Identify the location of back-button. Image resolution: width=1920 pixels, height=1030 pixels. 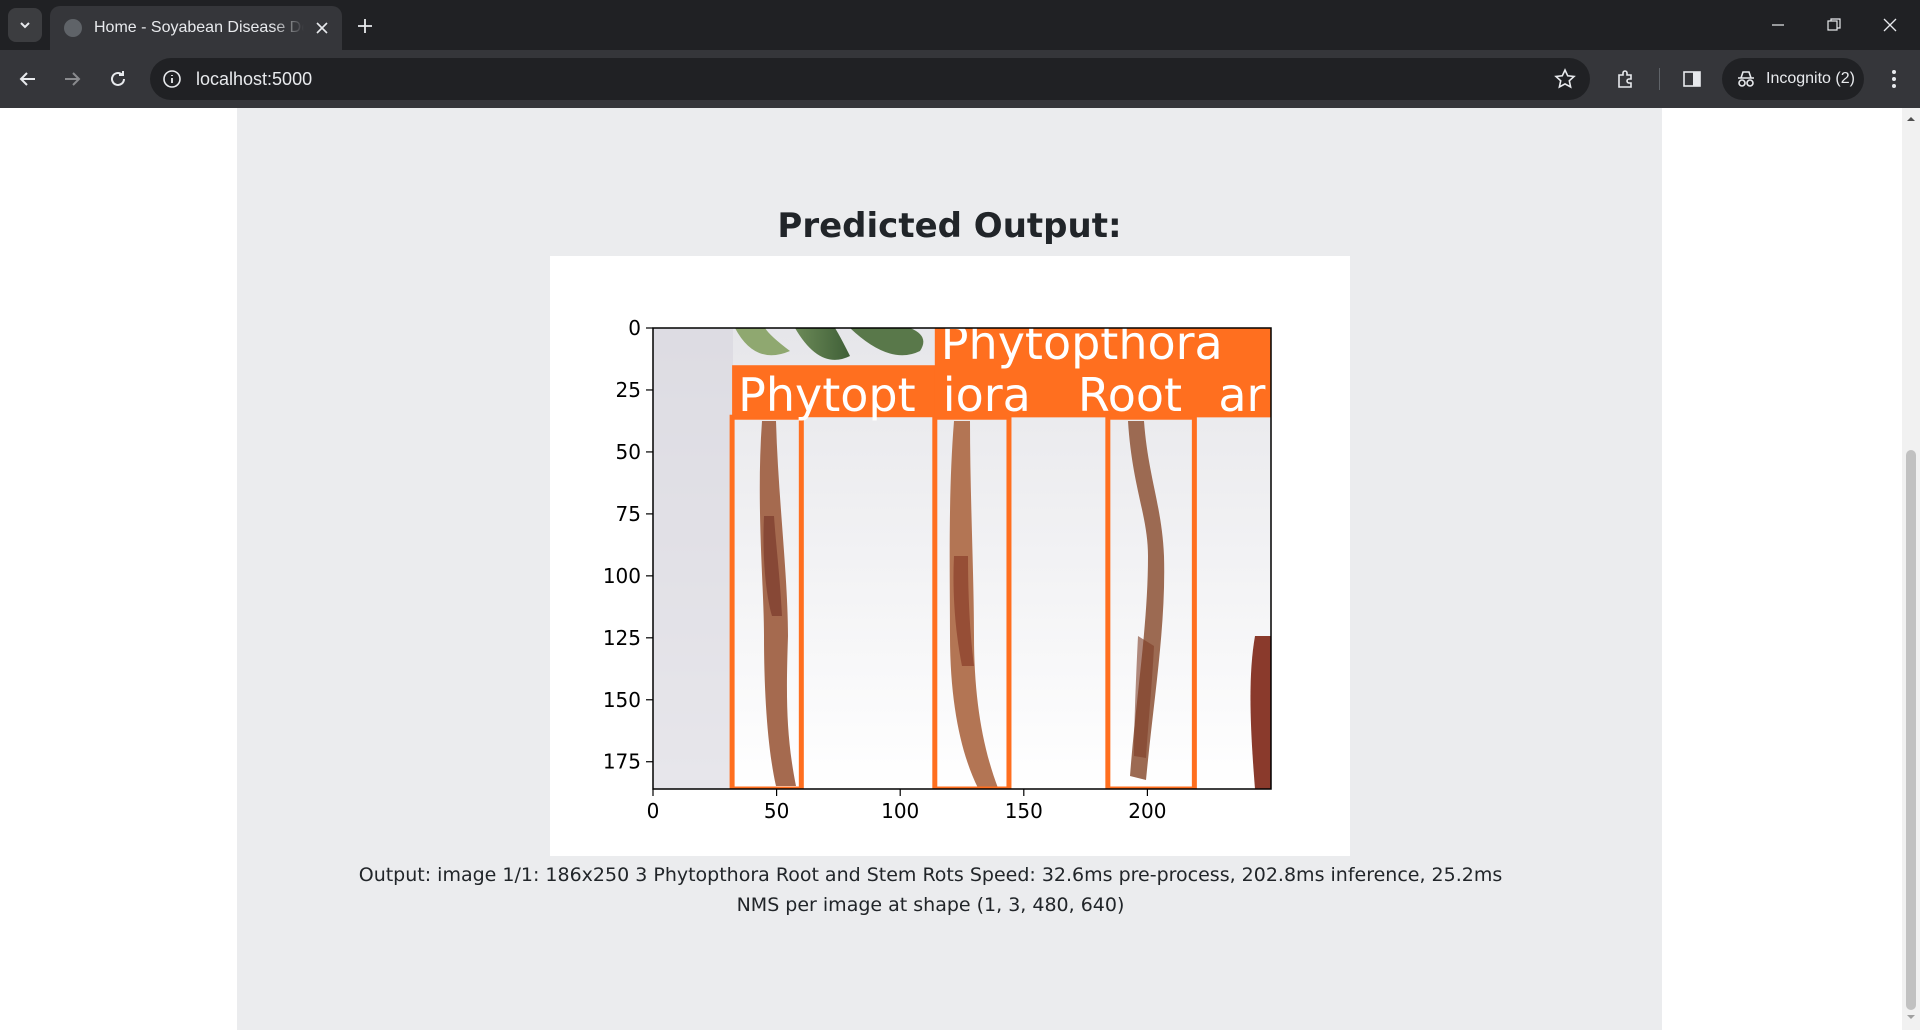
(28, 79).